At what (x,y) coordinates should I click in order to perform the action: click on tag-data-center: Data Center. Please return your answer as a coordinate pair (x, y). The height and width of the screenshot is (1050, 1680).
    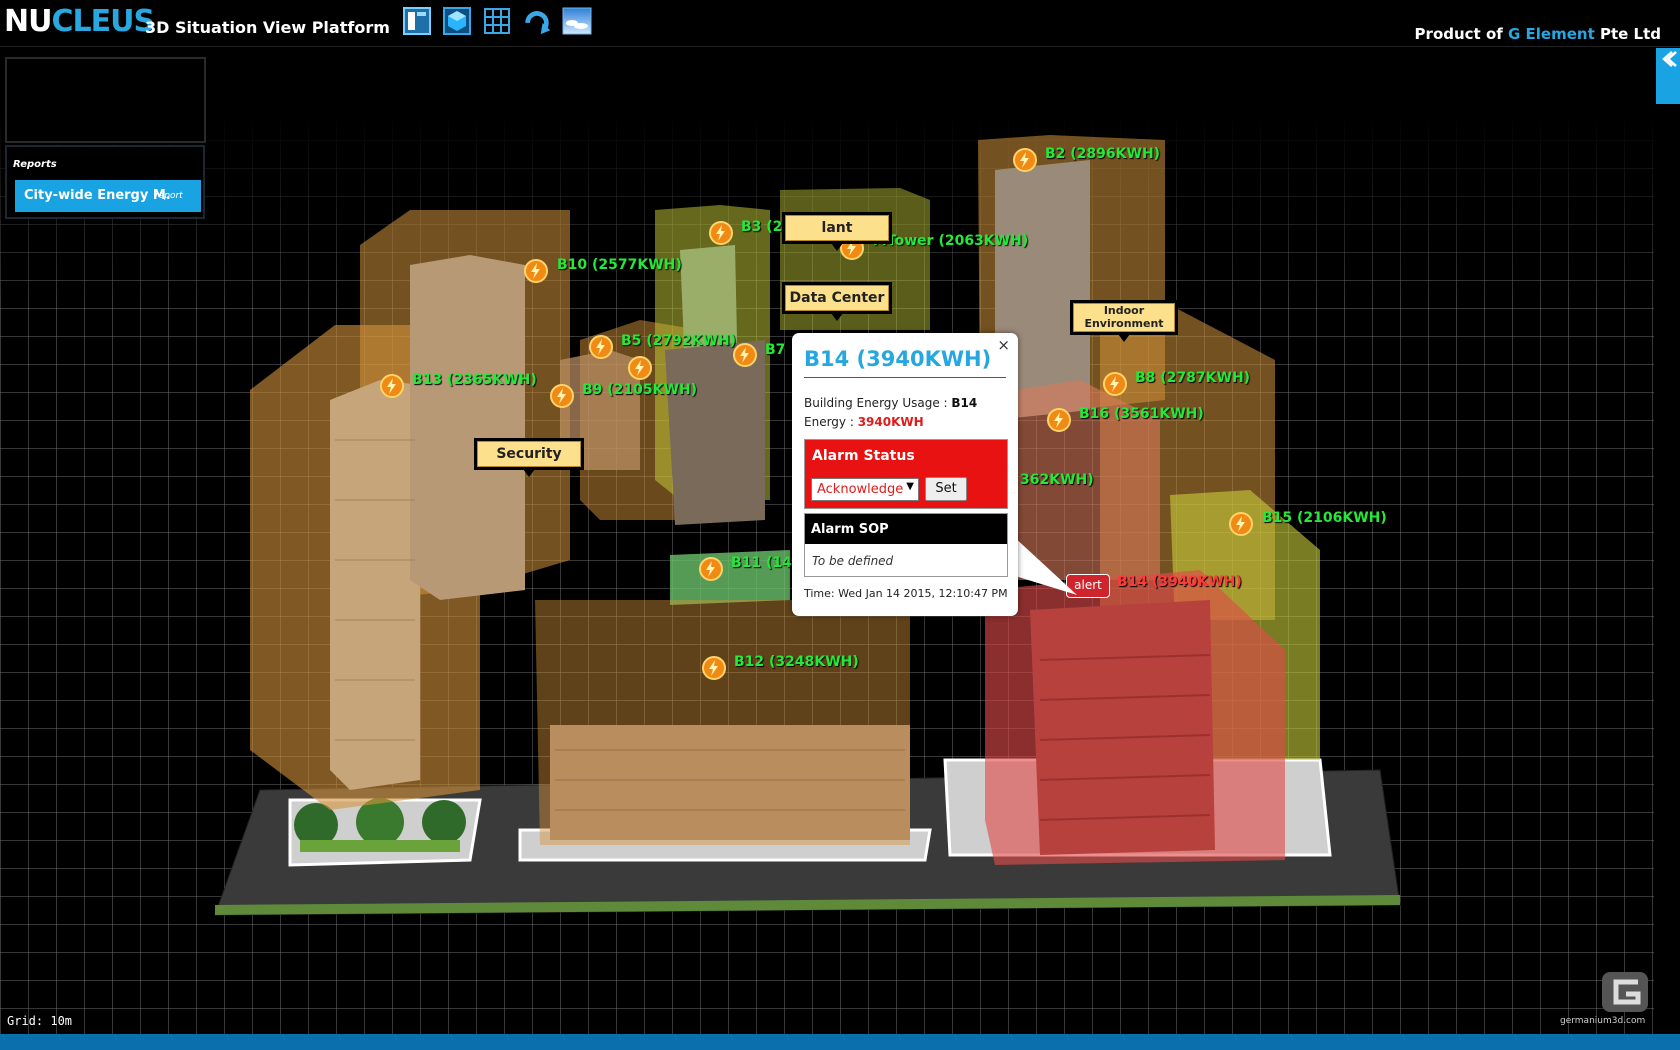
    Looking at the image, I should click on (837, 301).